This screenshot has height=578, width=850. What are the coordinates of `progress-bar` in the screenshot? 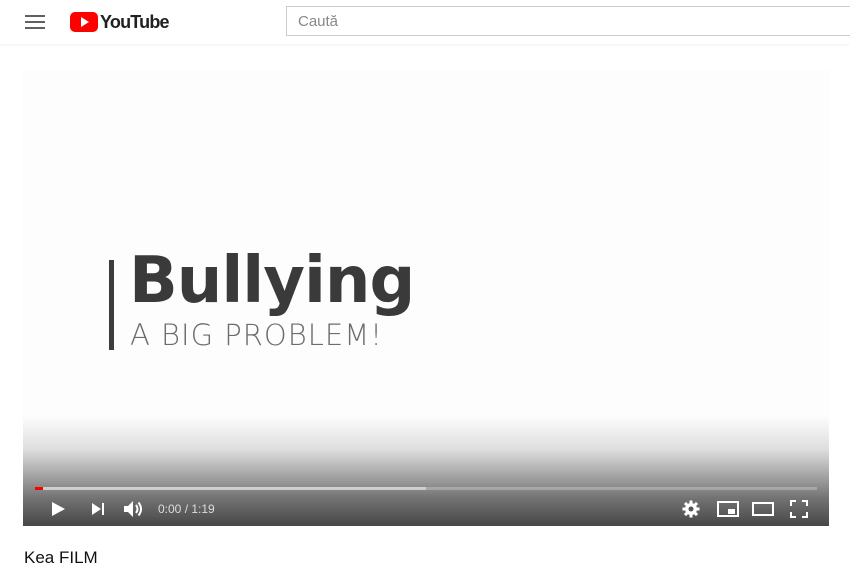 It's located at (426, 488).